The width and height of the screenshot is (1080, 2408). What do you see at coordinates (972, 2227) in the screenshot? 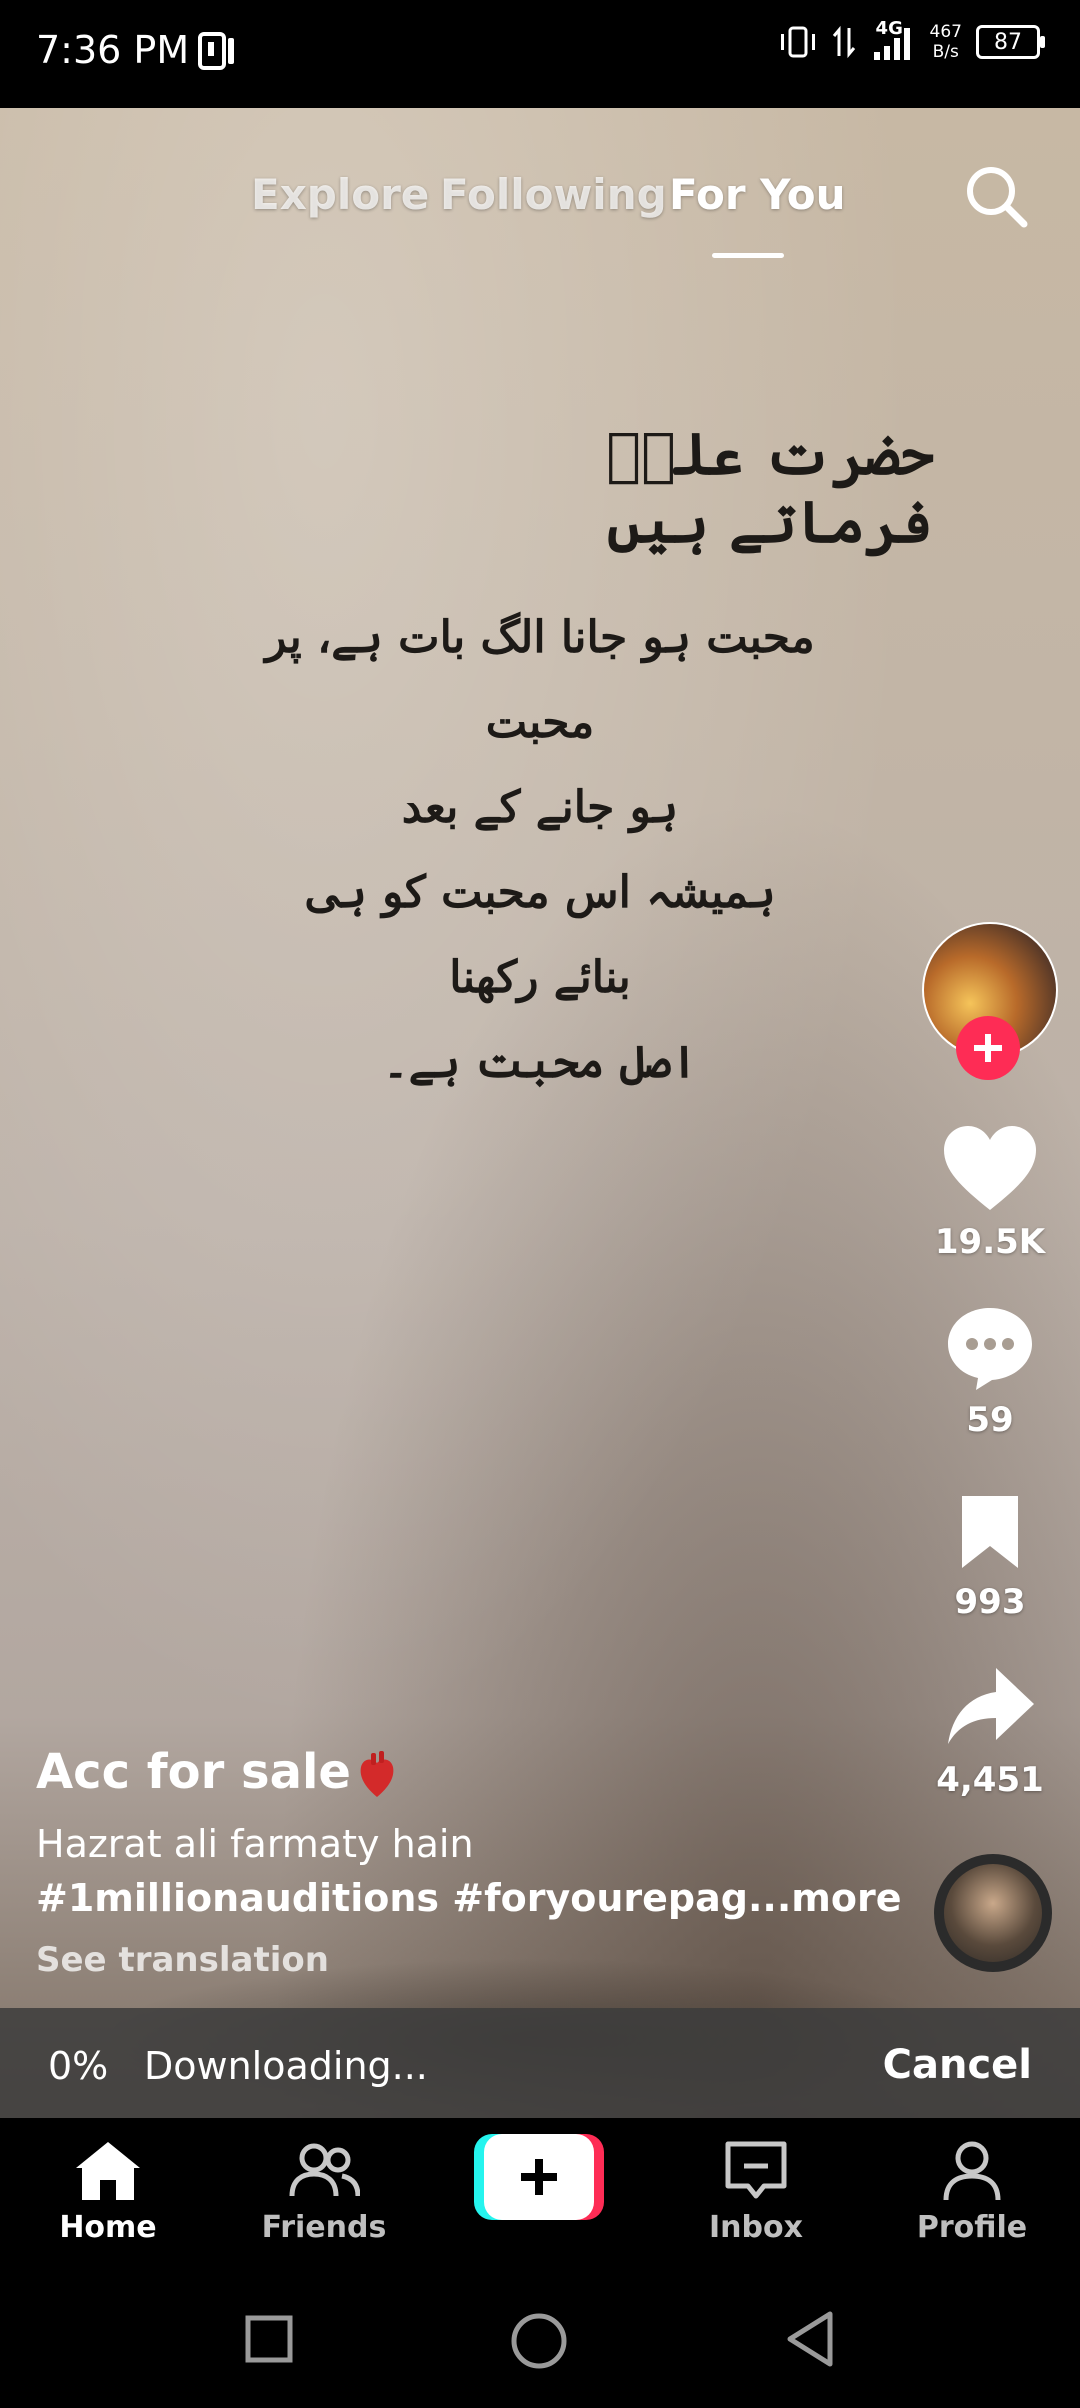
I see `nav-profile-label: Profile` at bounding box center [972, 2227].